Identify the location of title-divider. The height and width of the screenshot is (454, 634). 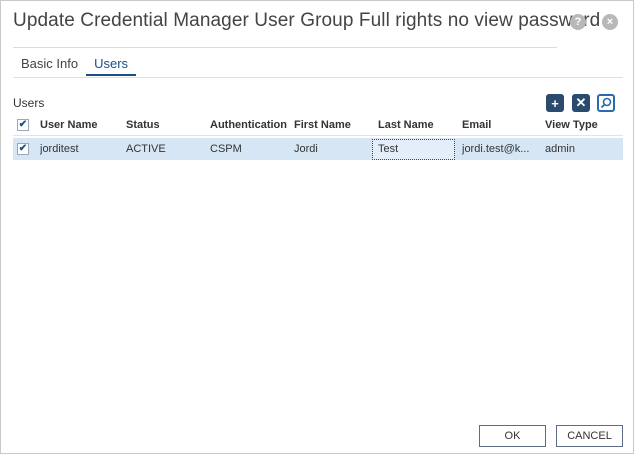
(285, 47).